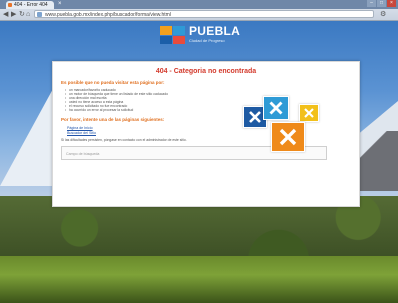  Describe the element at coordinates (81, 133) in the screenshot. I see `link-site-search: Buscador del Sitio` at that location.